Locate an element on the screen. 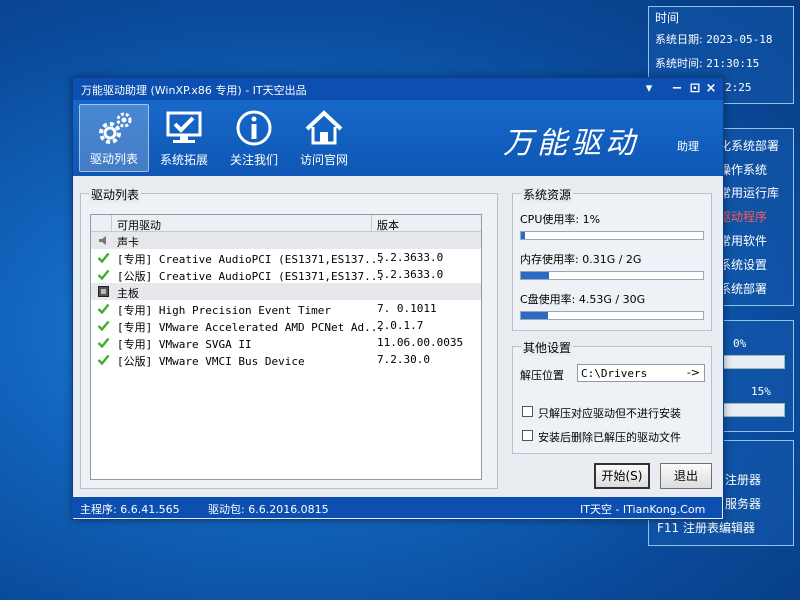 This screenshot has height=600, width=800. time-panel-title: 时间 is located at coordinates (667, 18).